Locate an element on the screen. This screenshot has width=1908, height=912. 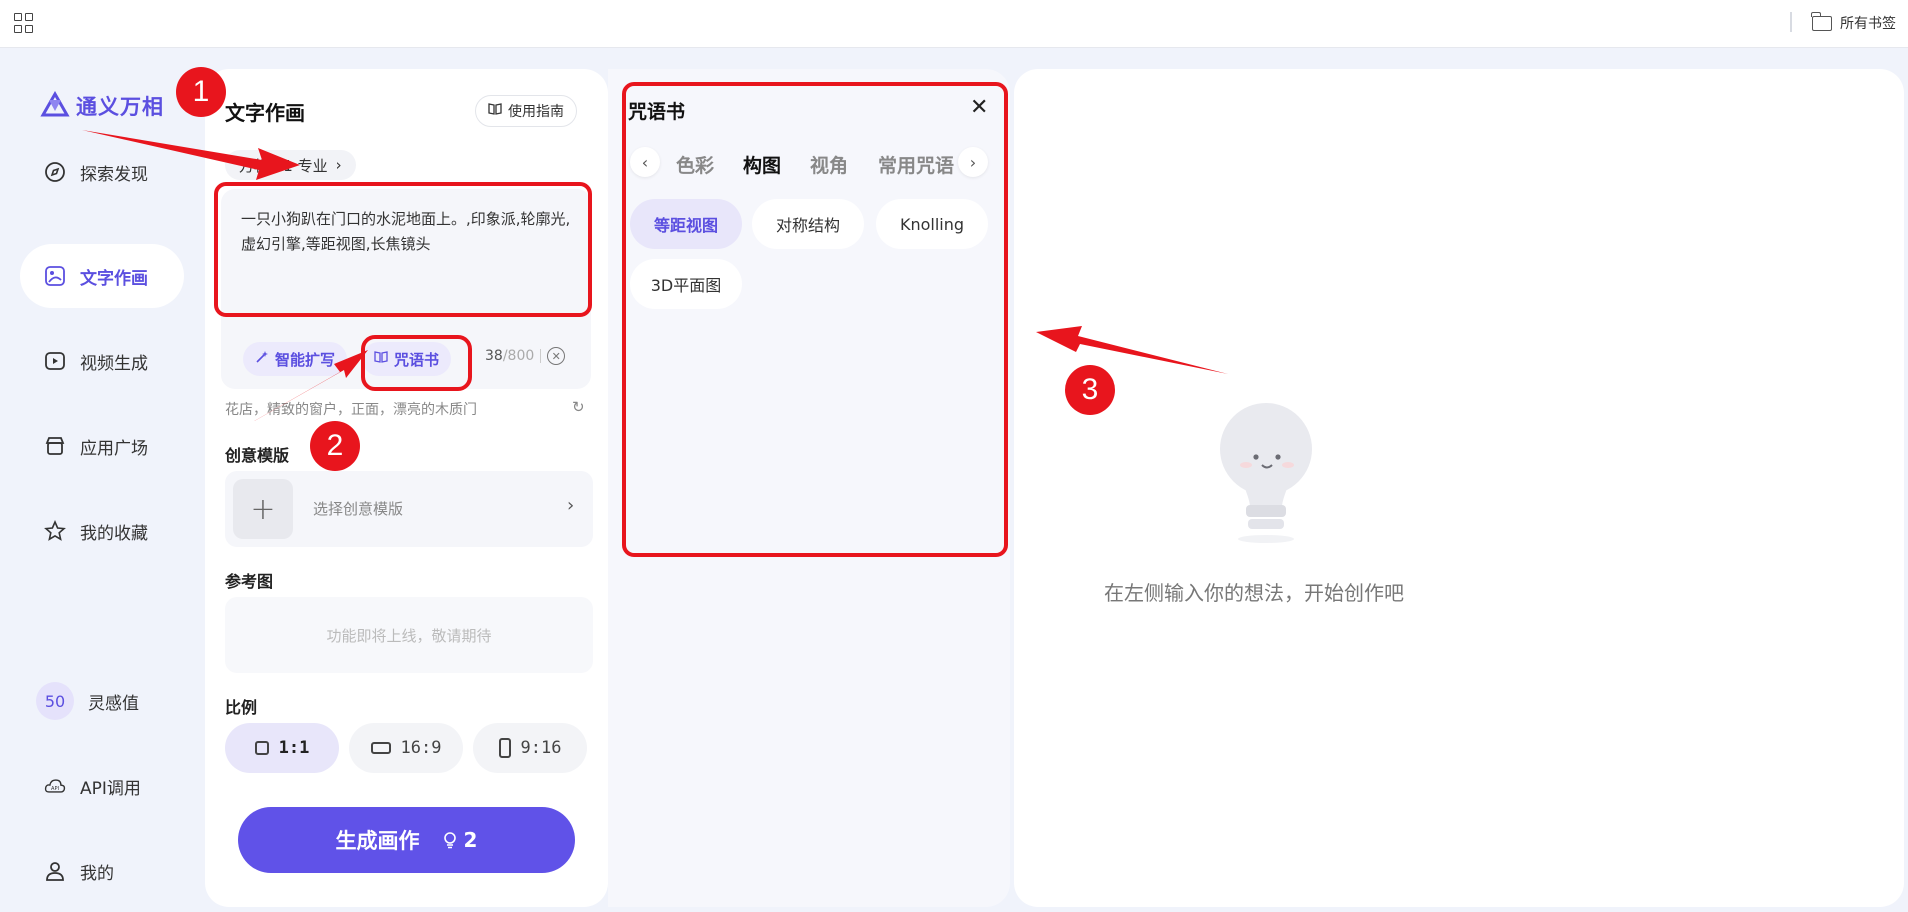
sidebar-item-label: 我的 is located at coordinates (97, 873).